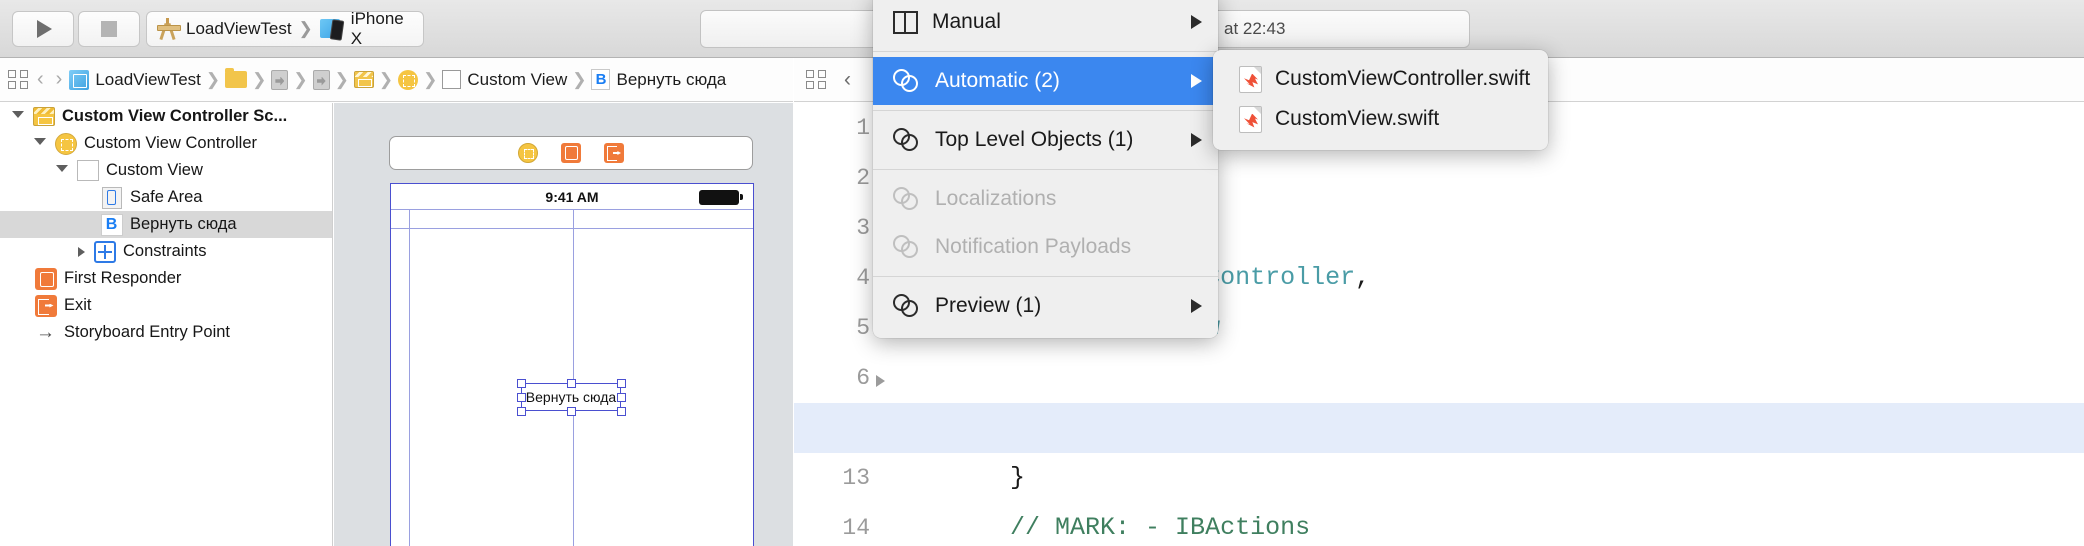  I want to click on related-items-icon, so click(19, 79).